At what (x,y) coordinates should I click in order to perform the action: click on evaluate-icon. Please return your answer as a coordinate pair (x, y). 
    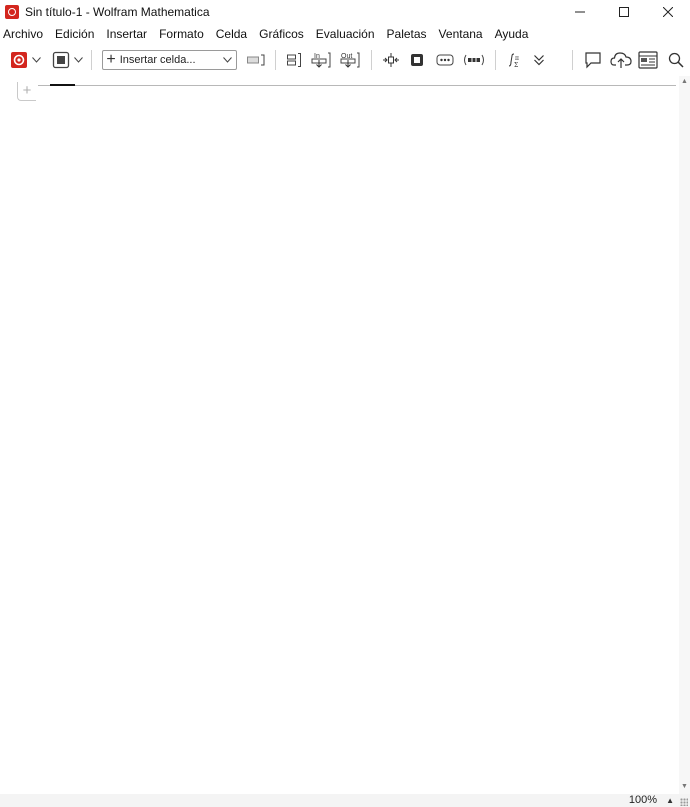
    Looking at the image, I should click on (61, 60).